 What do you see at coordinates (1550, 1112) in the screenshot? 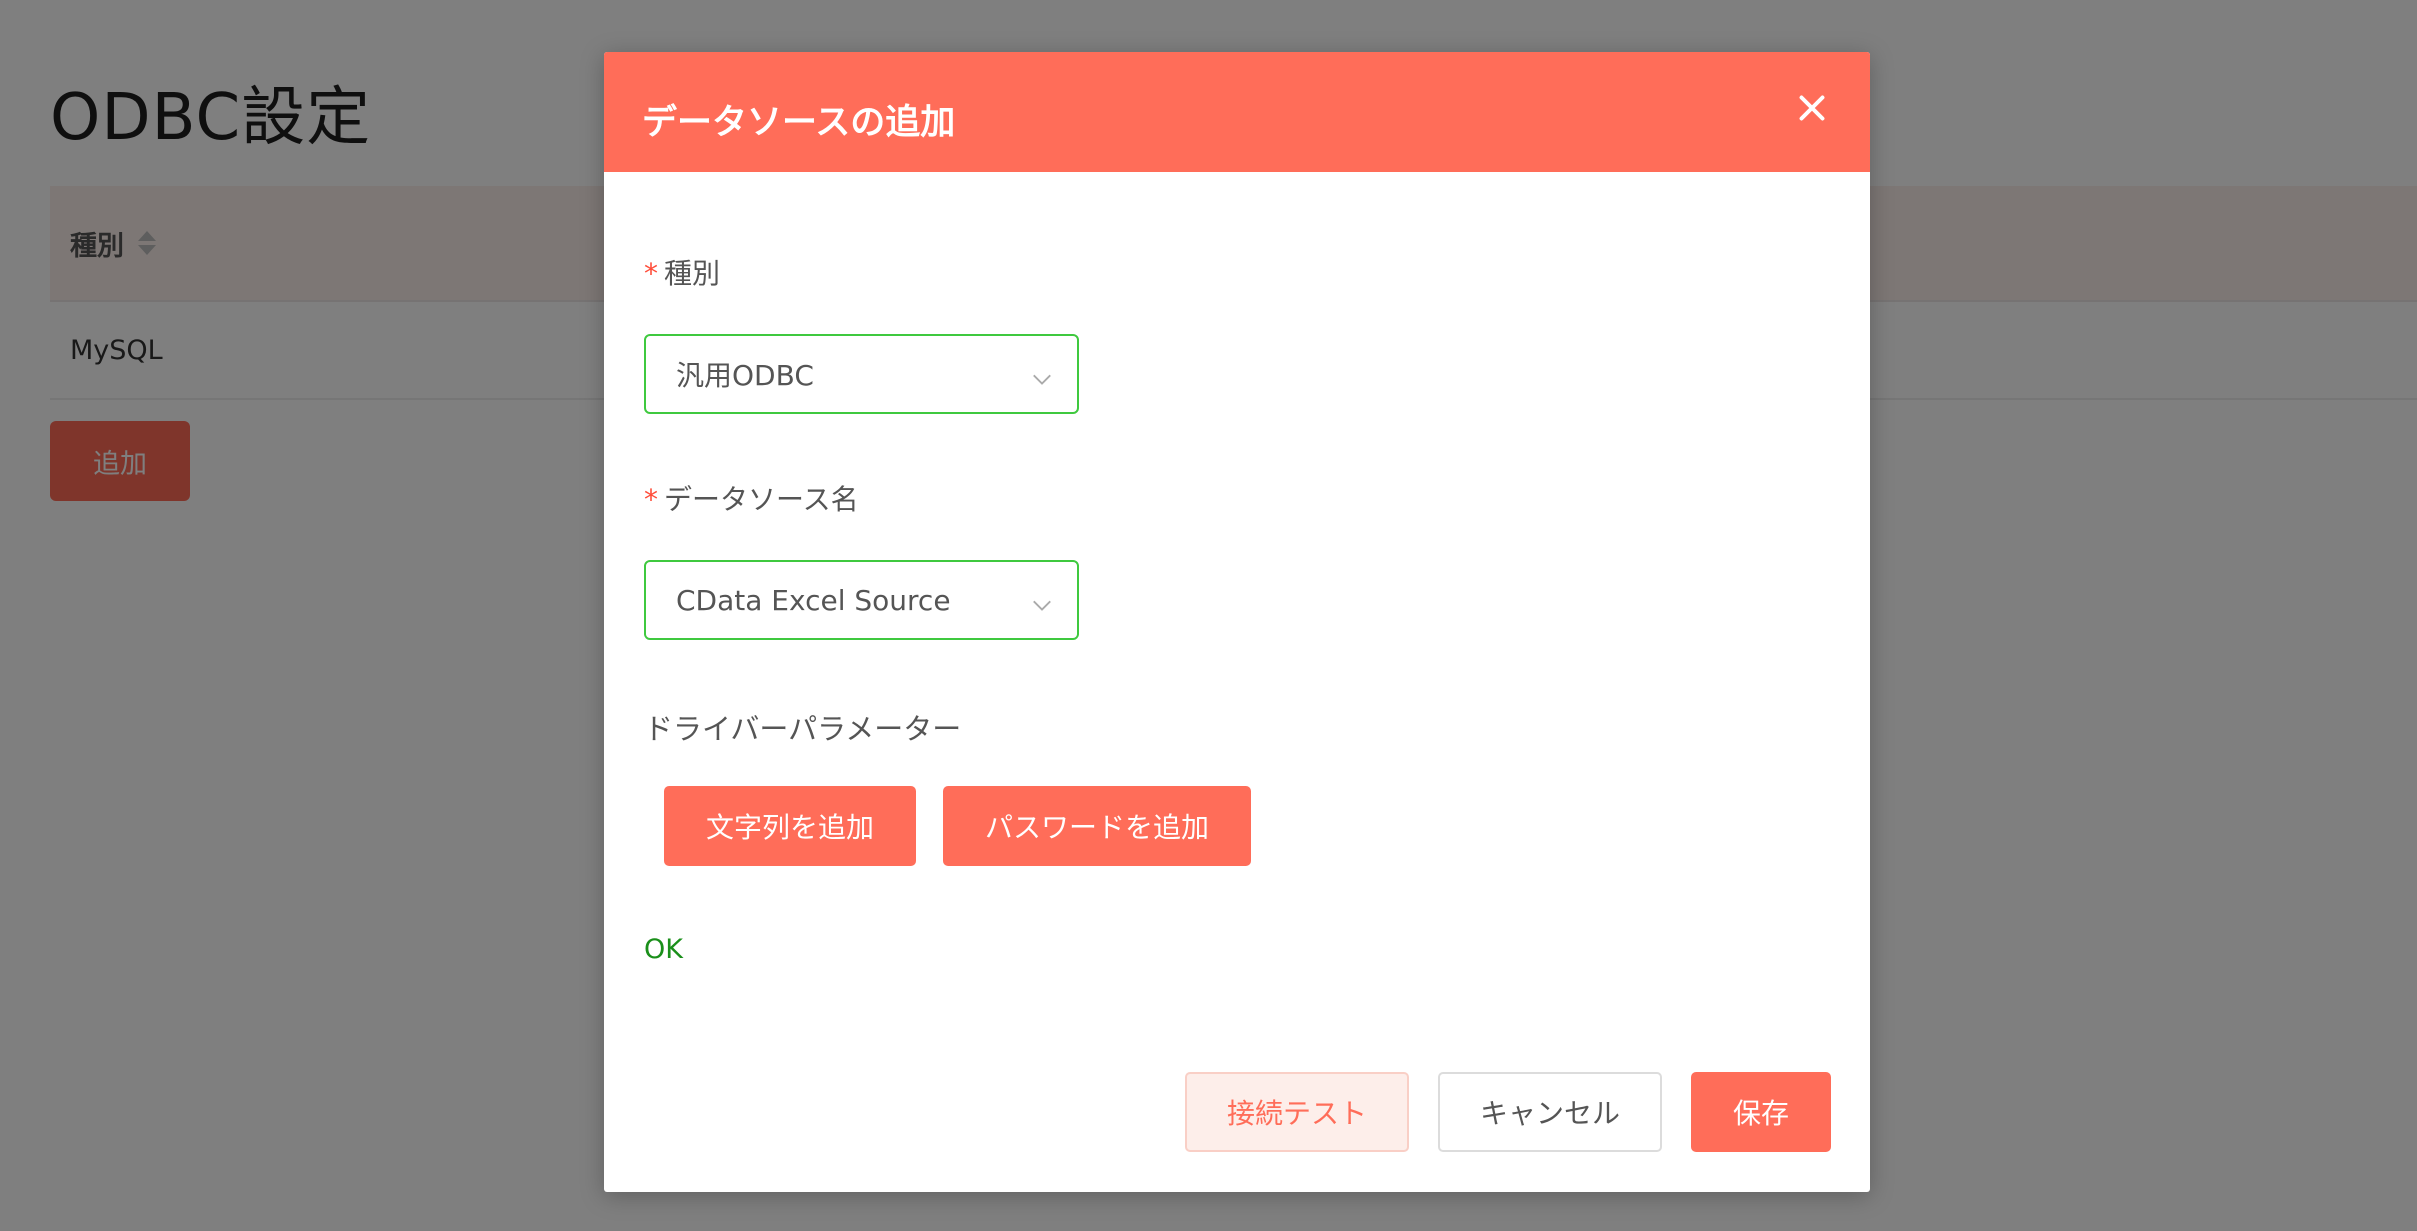
I see `cancel-button: キャンセル` at bounding box center [1550, 1112].